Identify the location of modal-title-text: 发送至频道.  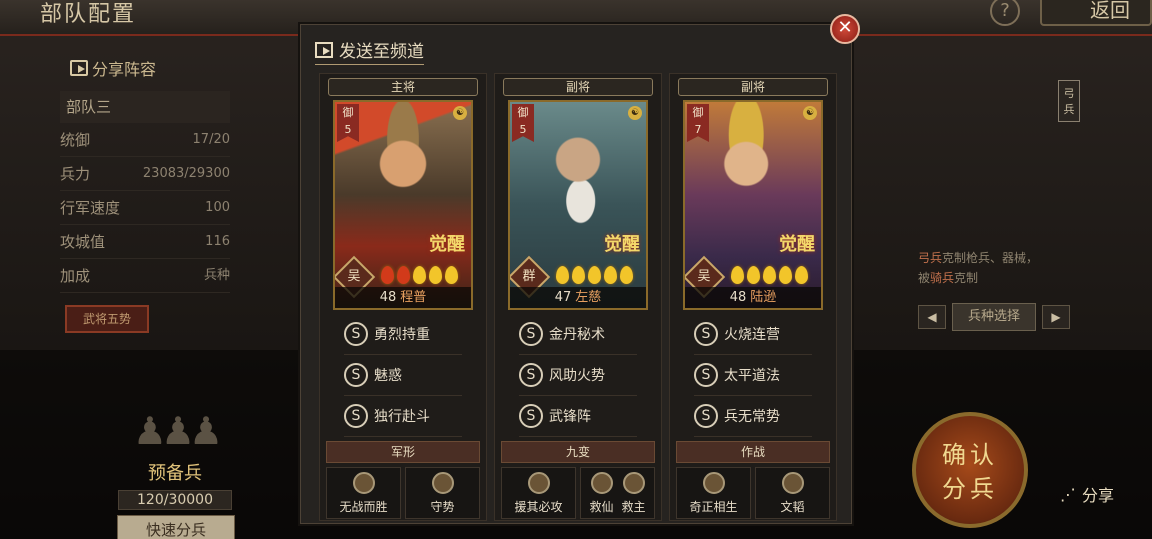
(381, 52).